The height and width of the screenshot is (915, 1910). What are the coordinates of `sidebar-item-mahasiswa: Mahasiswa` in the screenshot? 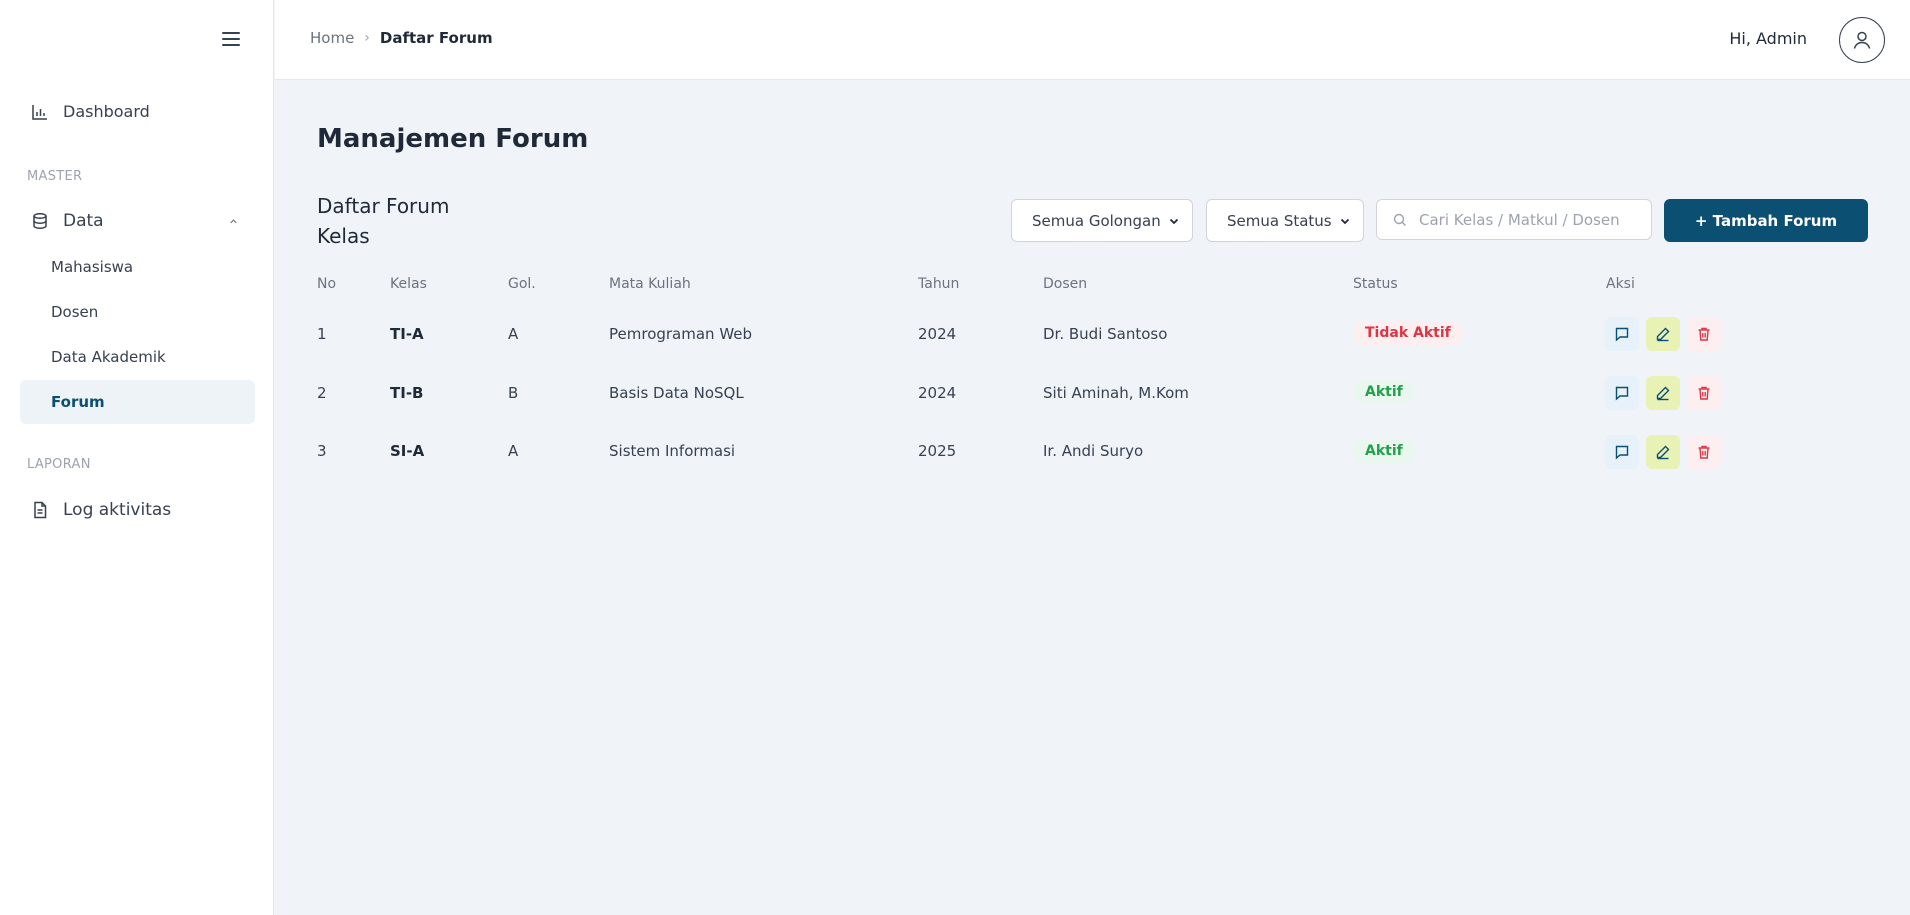 It's located at (137, 267).